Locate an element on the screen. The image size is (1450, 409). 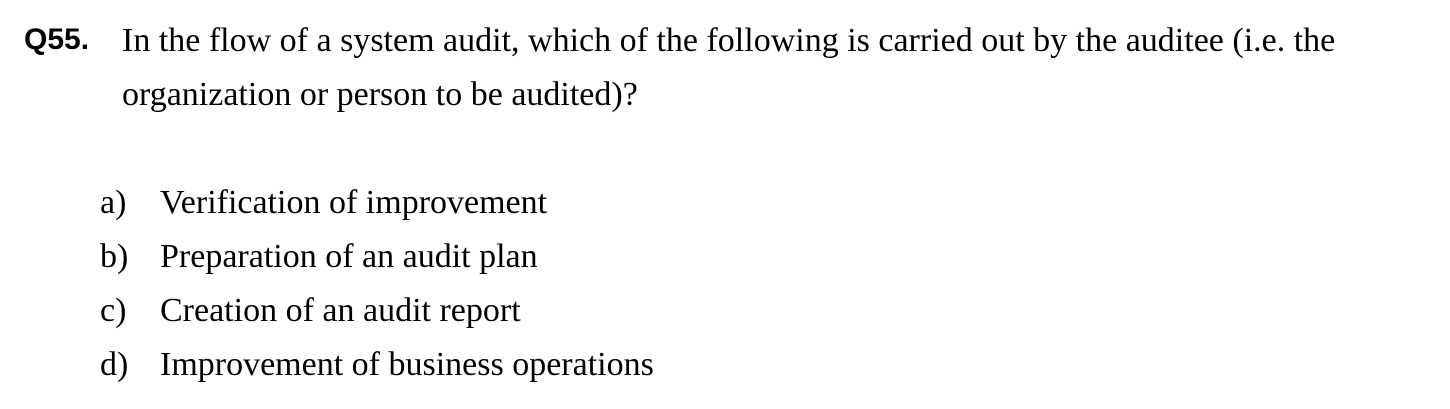
question-number: Q55. is located at coordinates (57, 39).